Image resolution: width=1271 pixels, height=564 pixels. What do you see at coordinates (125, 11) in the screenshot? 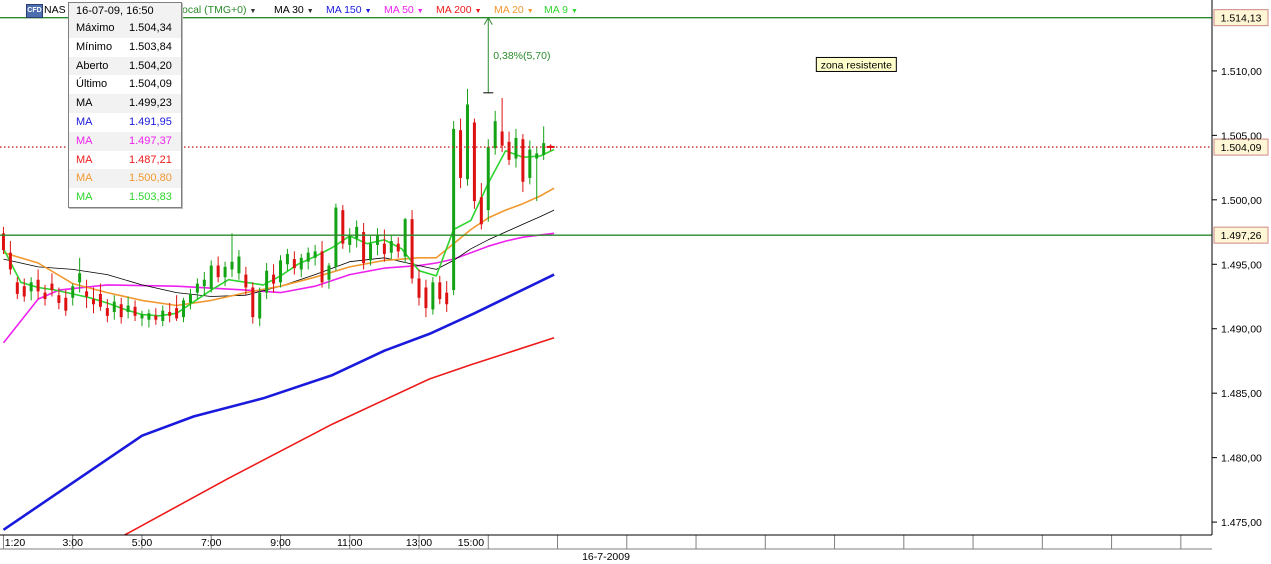
I see `tooltip-datetime: 16-07-09, 16:50` at bounding box center [125, 11].